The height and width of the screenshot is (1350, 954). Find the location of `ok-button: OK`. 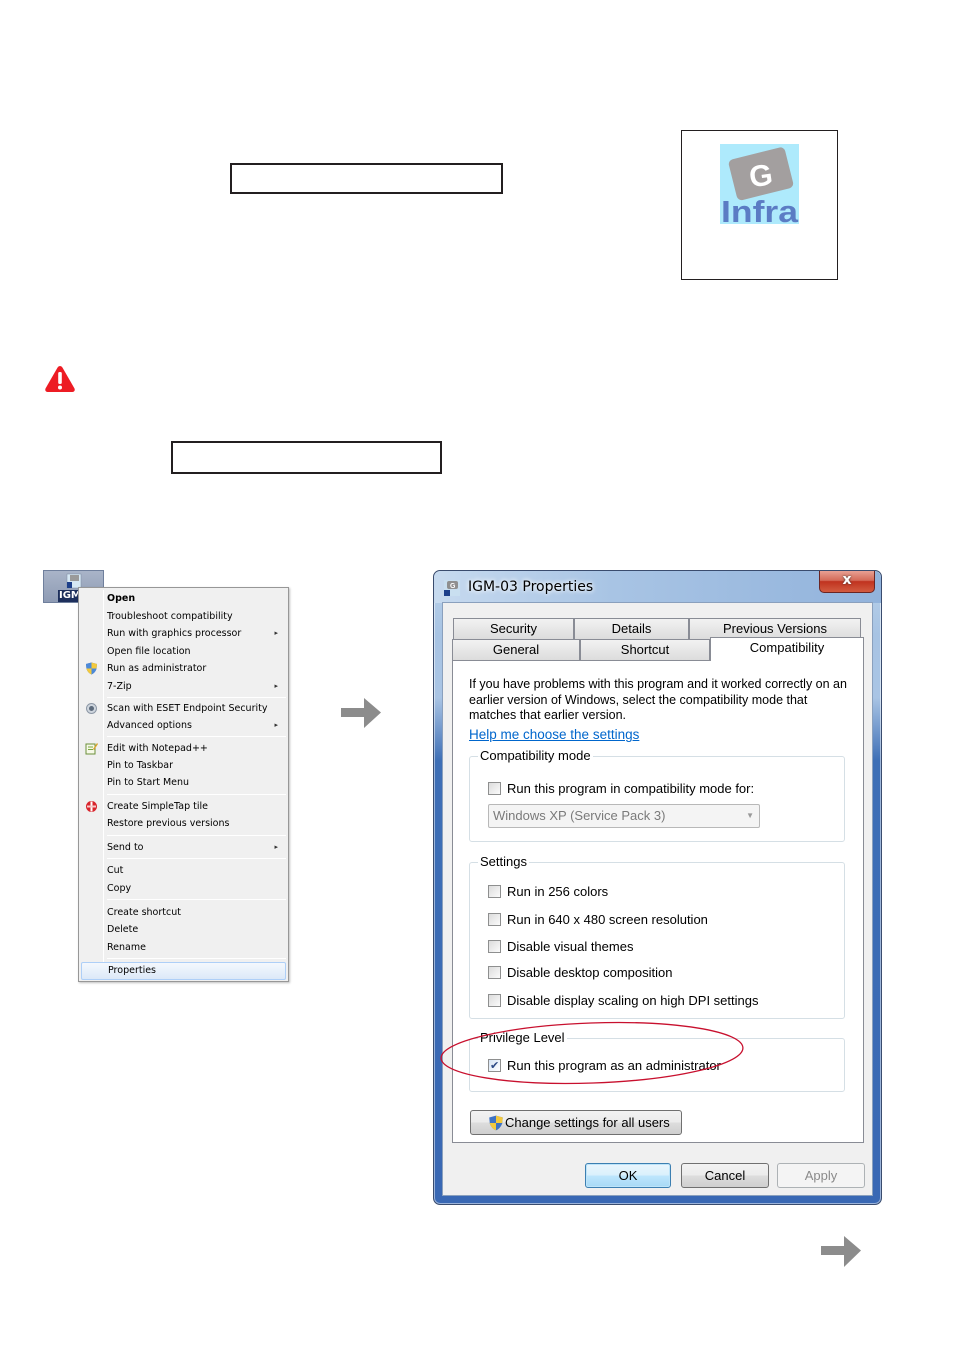

ok-button: OK is located at coordinates (628, 1175).